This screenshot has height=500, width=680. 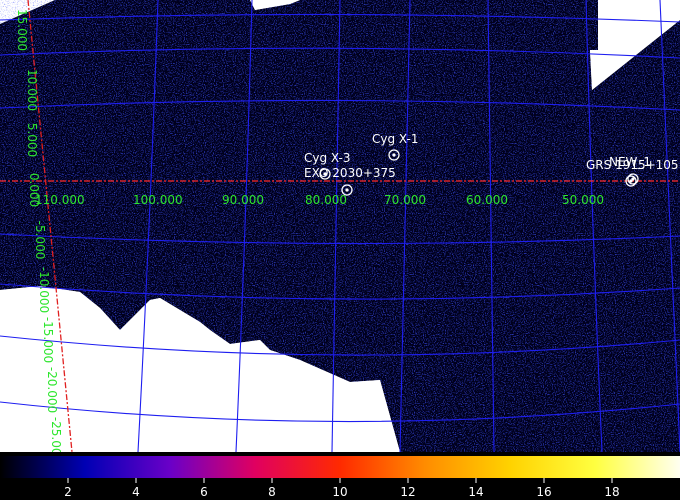 I want to click on longitude-label: 90.000, so click(x=243, y=200).